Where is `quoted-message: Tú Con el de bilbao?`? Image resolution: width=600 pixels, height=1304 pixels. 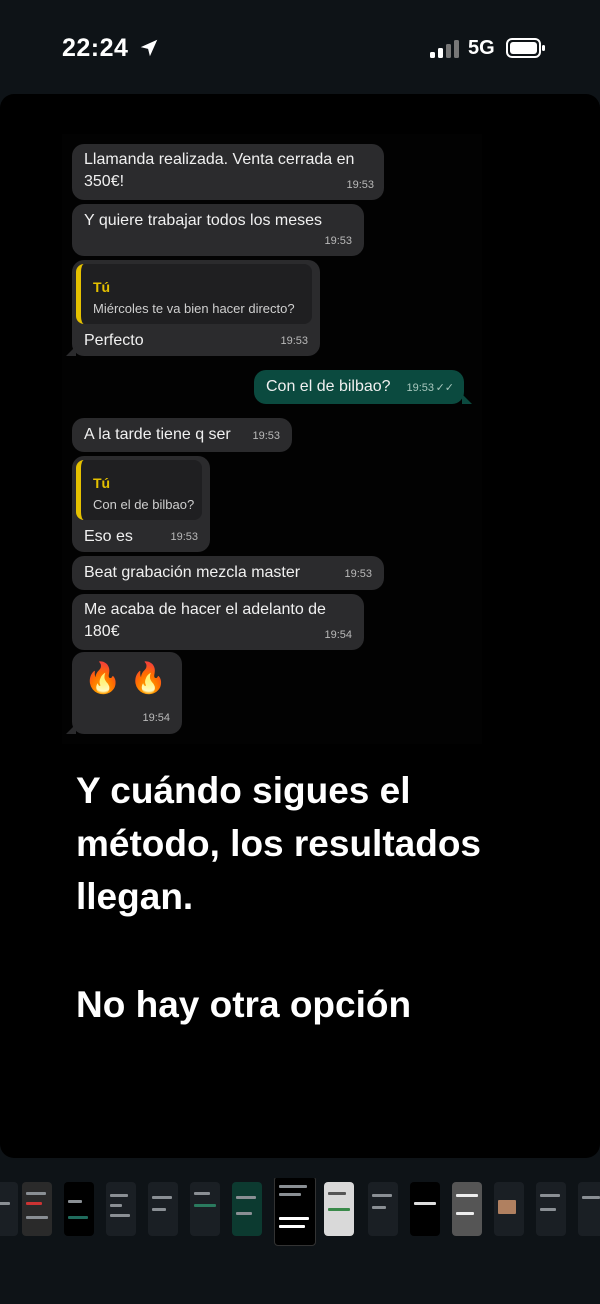
quoted-message: Tú Con el de bilbao? is located at coordinates (139, 490).